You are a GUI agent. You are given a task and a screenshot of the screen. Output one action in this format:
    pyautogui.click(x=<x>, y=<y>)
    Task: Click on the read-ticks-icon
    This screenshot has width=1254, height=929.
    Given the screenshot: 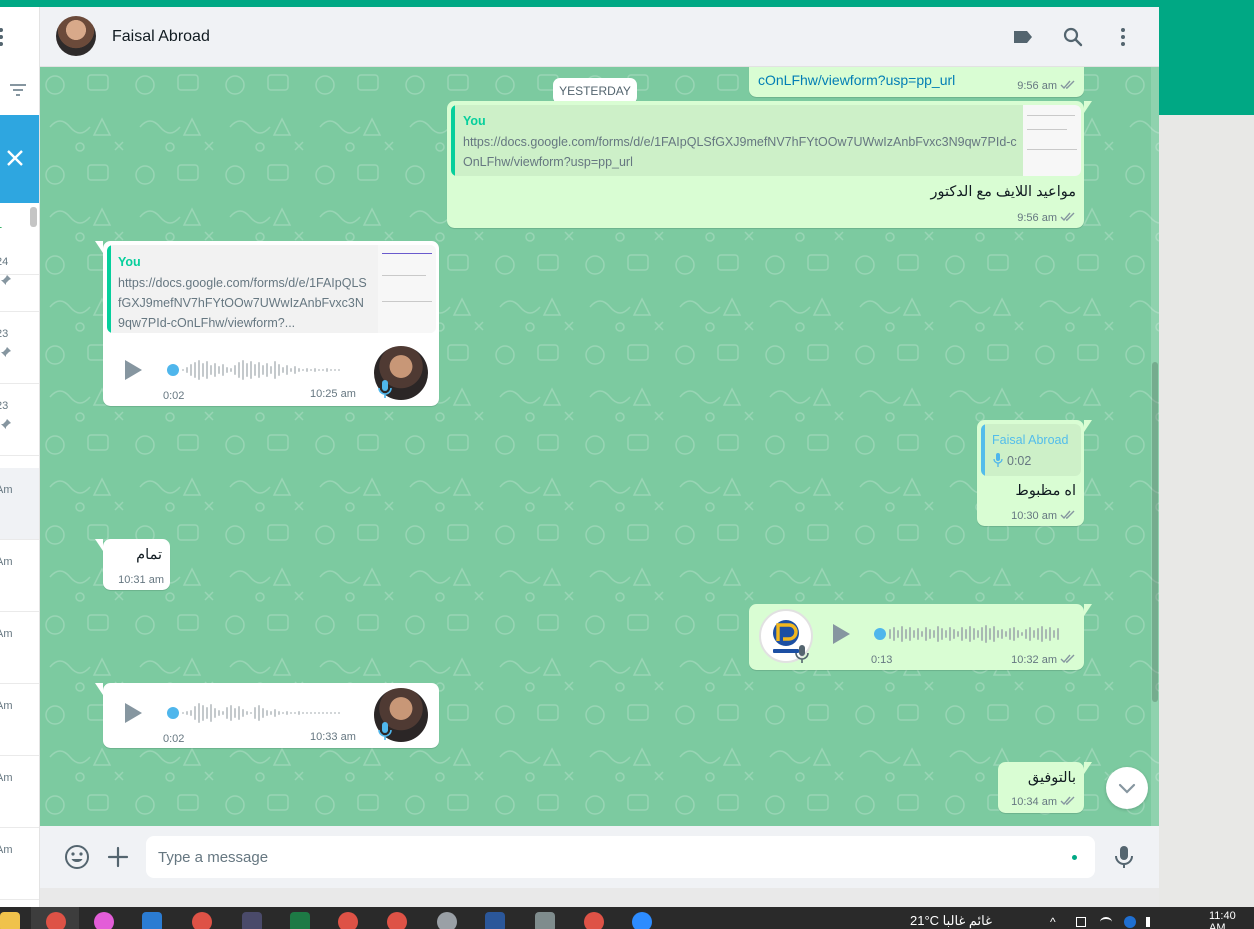 What is the action you would take?
    pyautogui.click(x=1067, y=801)
    